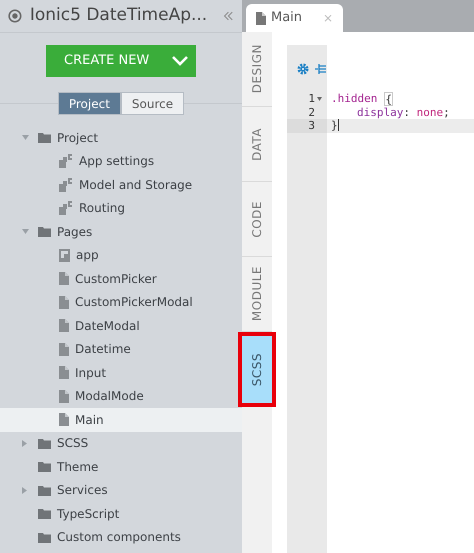 The height and width of the screenshot is (553, 474). I want to click on tree-item: Routing, so click(102, 208).